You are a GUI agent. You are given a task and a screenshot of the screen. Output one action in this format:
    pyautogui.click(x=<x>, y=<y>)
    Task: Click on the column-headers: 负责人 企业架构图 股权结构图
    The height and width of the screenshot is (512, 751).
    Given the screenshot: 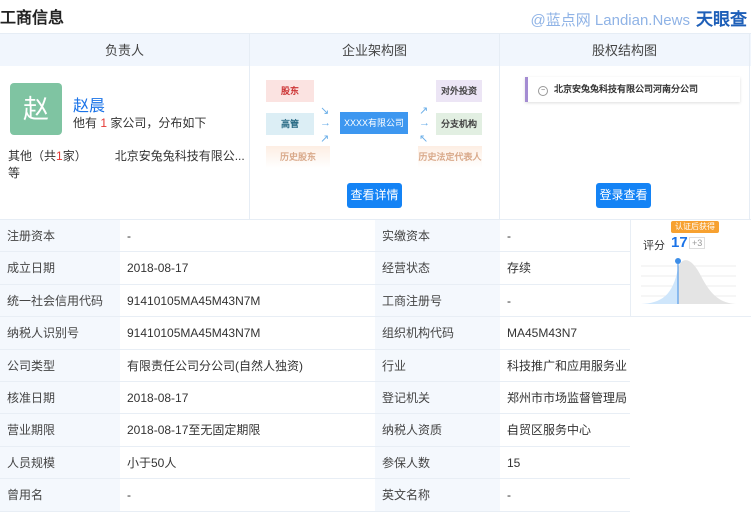 What is the action you would take?
    pyautogui.click(x=375, y=49)
    